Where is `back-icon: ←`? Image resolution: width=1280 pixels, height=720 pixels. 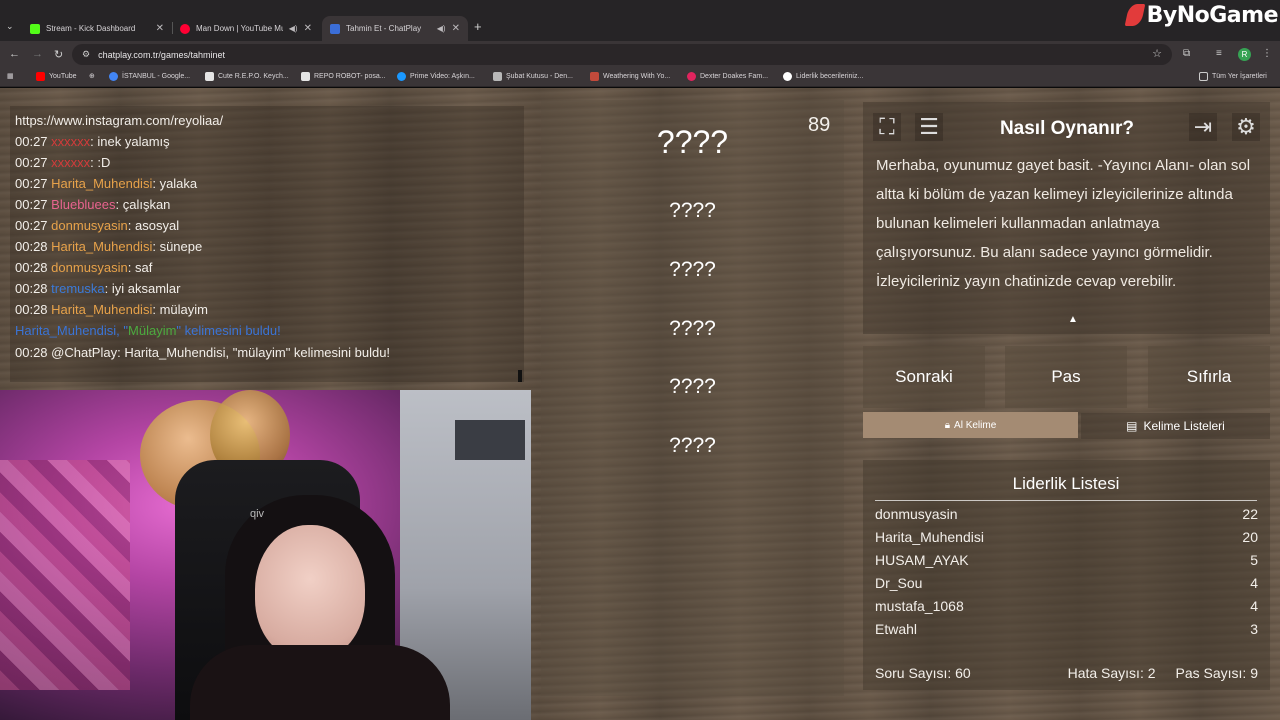 back-icon: ← is located at coordinates (14, 54).